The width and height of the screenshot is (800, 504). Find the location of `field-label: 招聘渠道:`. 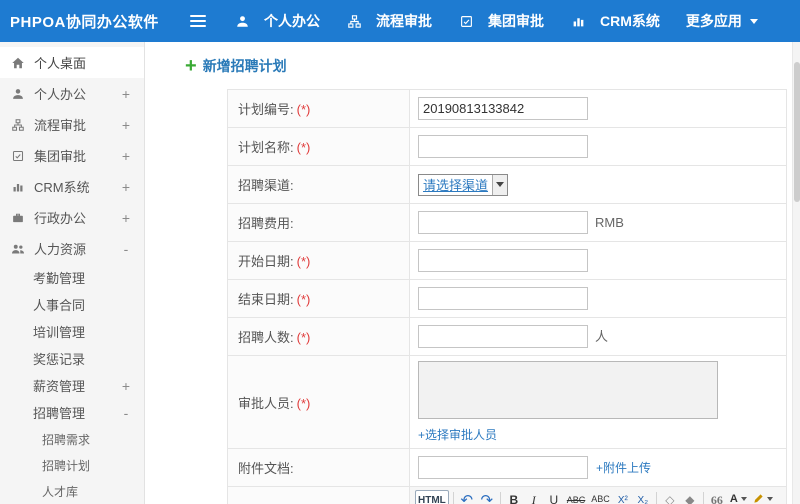

field-label: 招聘渠道: is located at coordinates (266, 185).